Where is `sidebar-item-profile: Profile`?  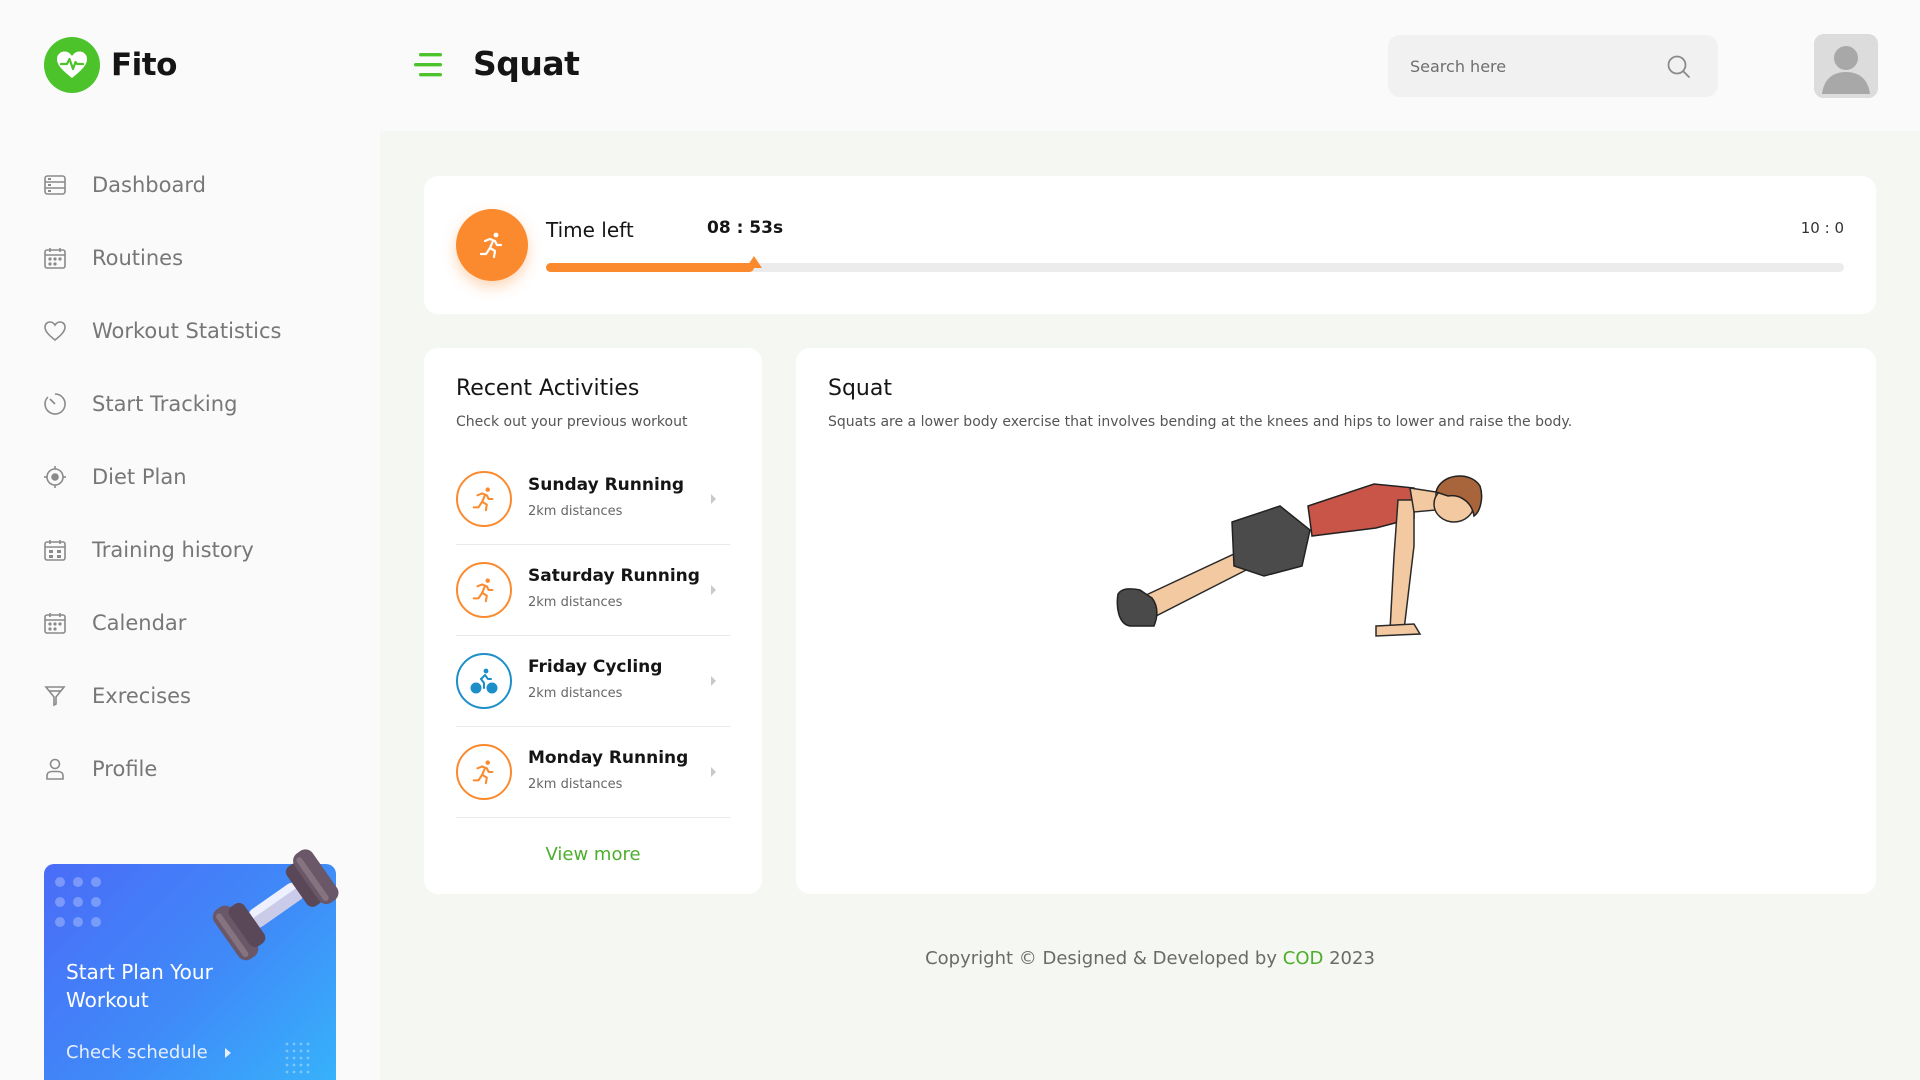
sidebar-item-profile: Profile is located at coordinates (99, 769).